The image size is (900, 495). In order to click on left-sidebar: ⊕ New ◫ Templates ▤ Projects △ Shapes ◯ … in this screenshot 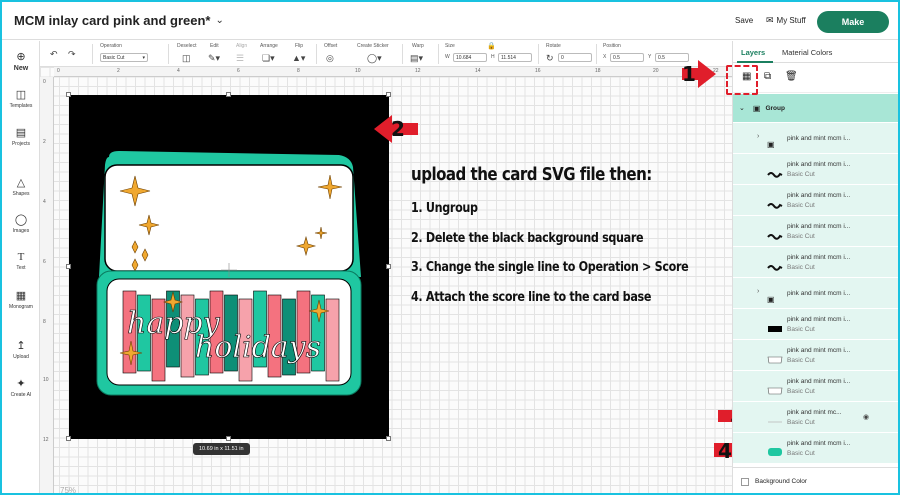, I will do `click(21, 267)`.